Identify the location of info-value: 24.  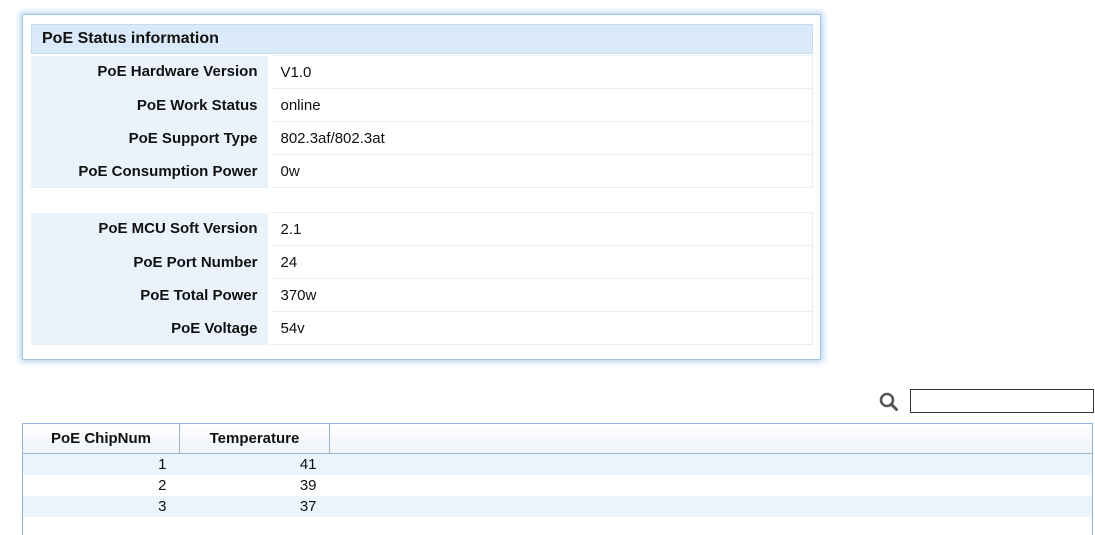
(540, 262).